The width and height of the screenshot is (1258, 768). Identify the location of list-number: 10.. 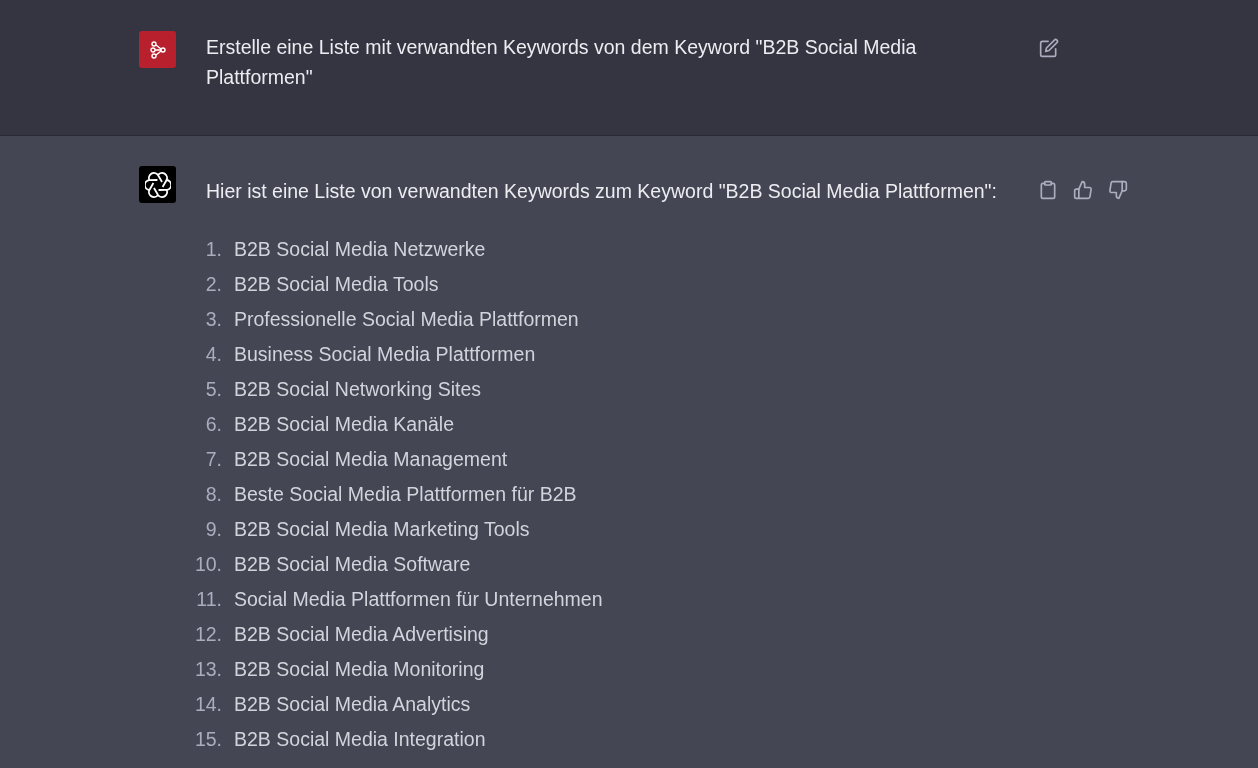
(207, 564).